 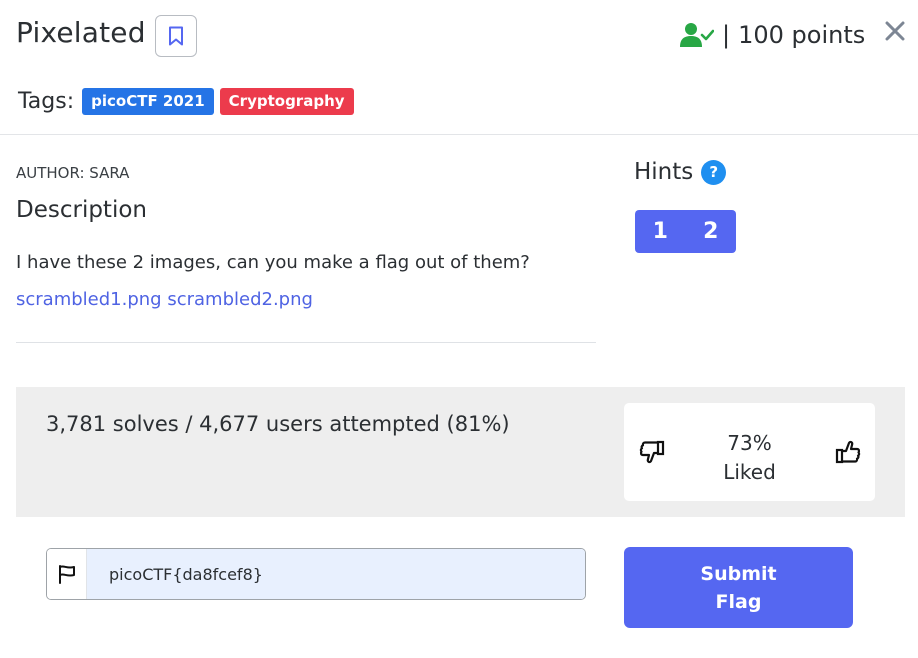 I want to click on description-divider, so click(x=306, y=342).